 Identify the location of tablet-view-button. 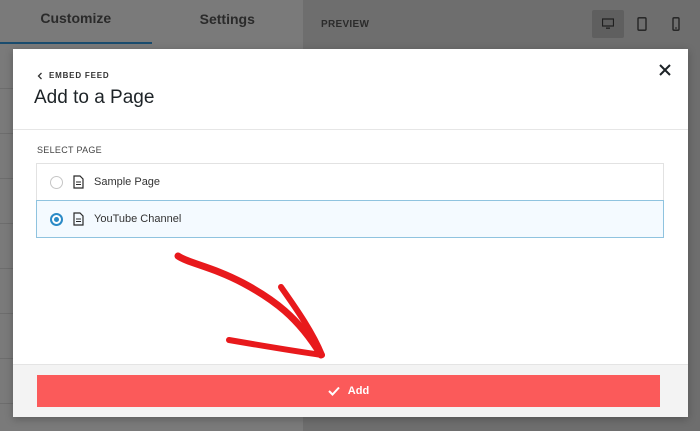
(642, 24).